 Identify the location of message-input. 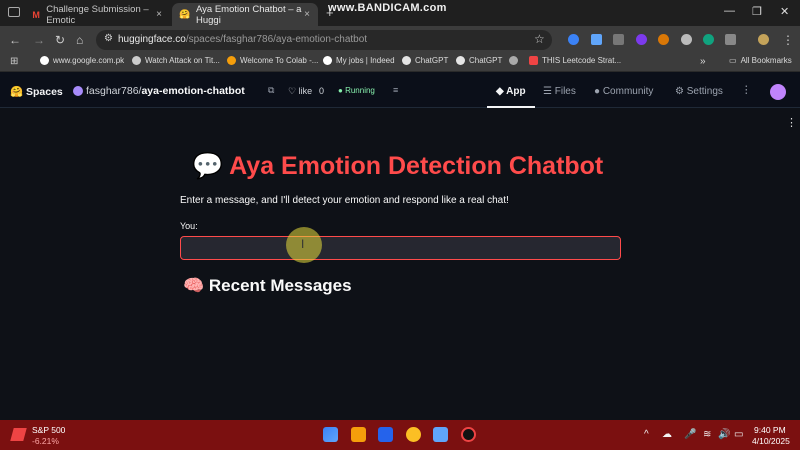
(400, 248).